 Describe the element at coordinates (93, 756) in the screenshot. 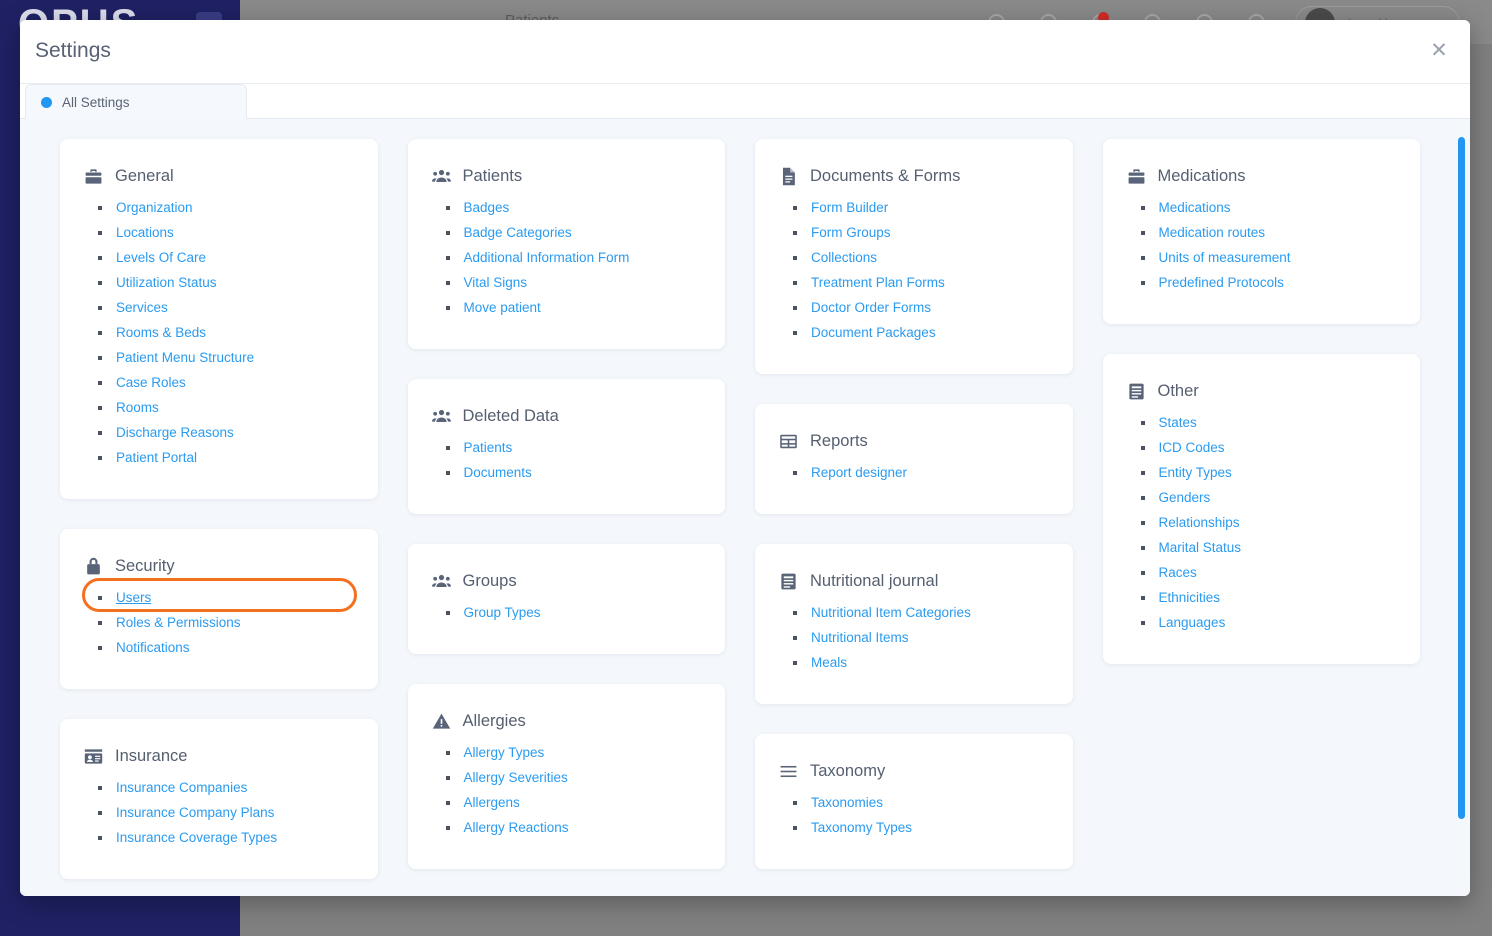

I see `id-card-icon` at that location.